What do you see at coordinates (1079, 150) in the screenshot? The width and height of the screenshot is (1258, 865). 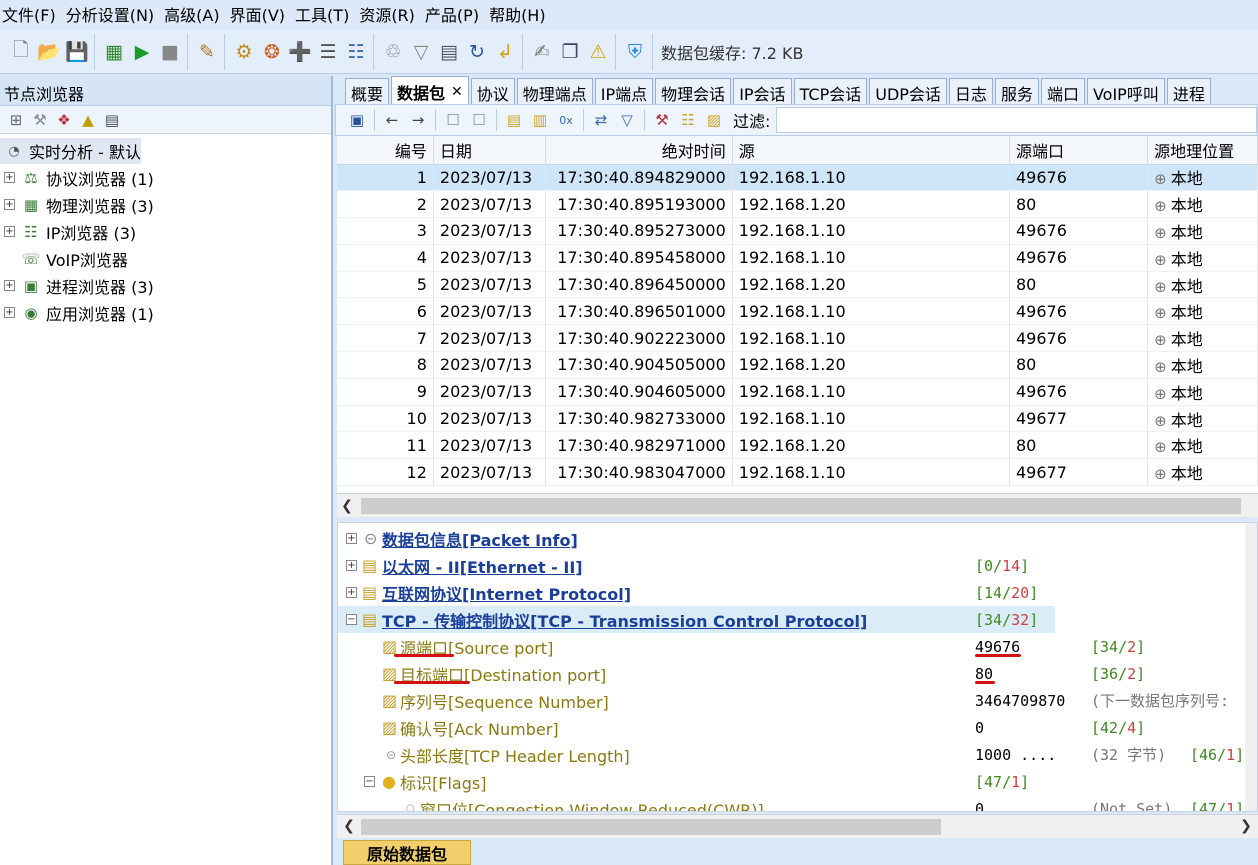 I see `column-header: 源端口` at bounding box center [1079, 150].